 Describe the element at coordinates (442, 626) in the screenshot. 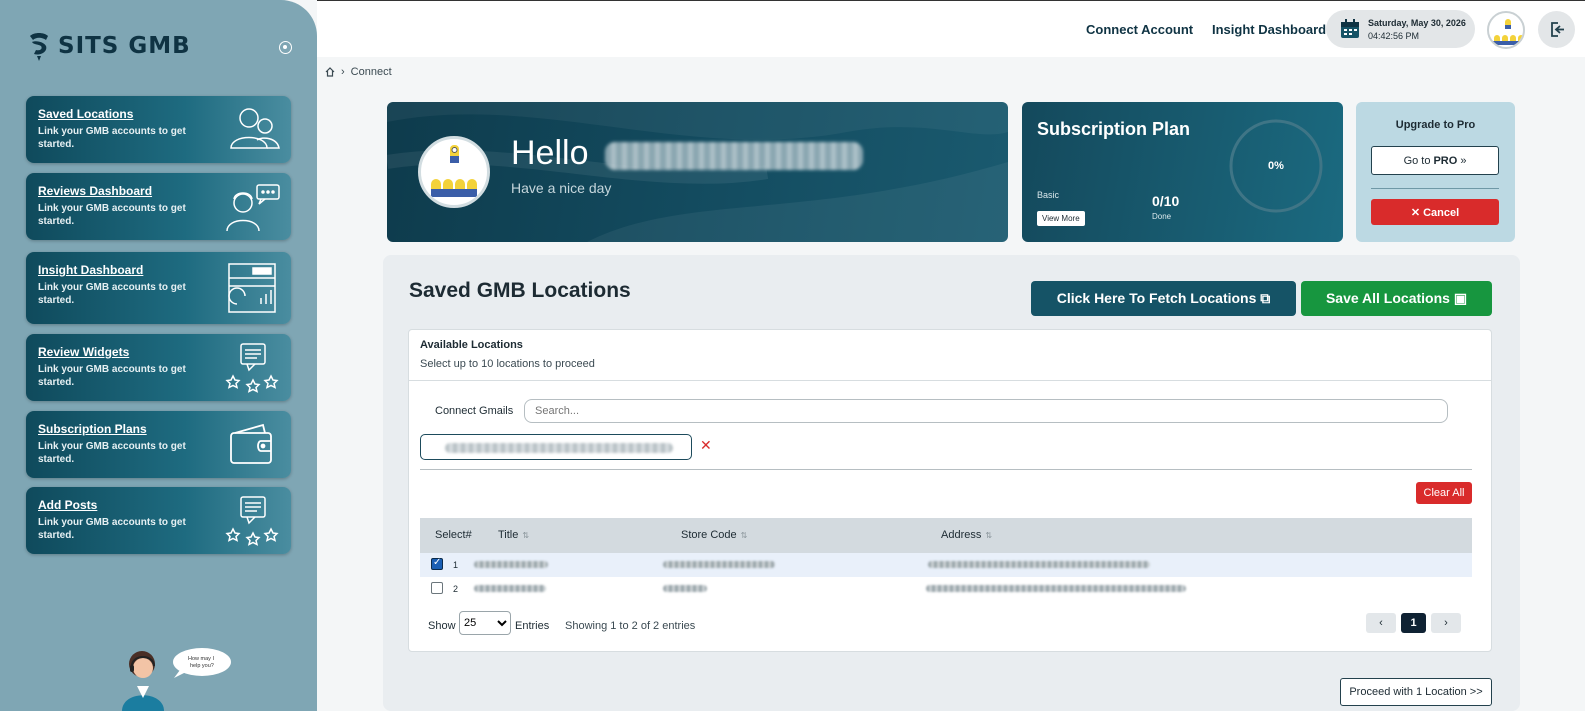

I see `show-label: Show` at that location.